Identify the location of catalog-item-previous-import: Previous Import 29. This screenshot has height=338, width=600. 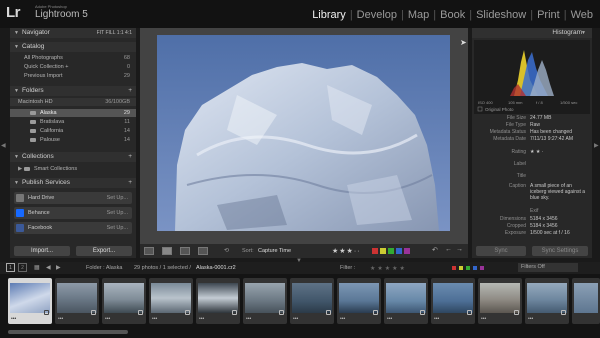
(73, 76).